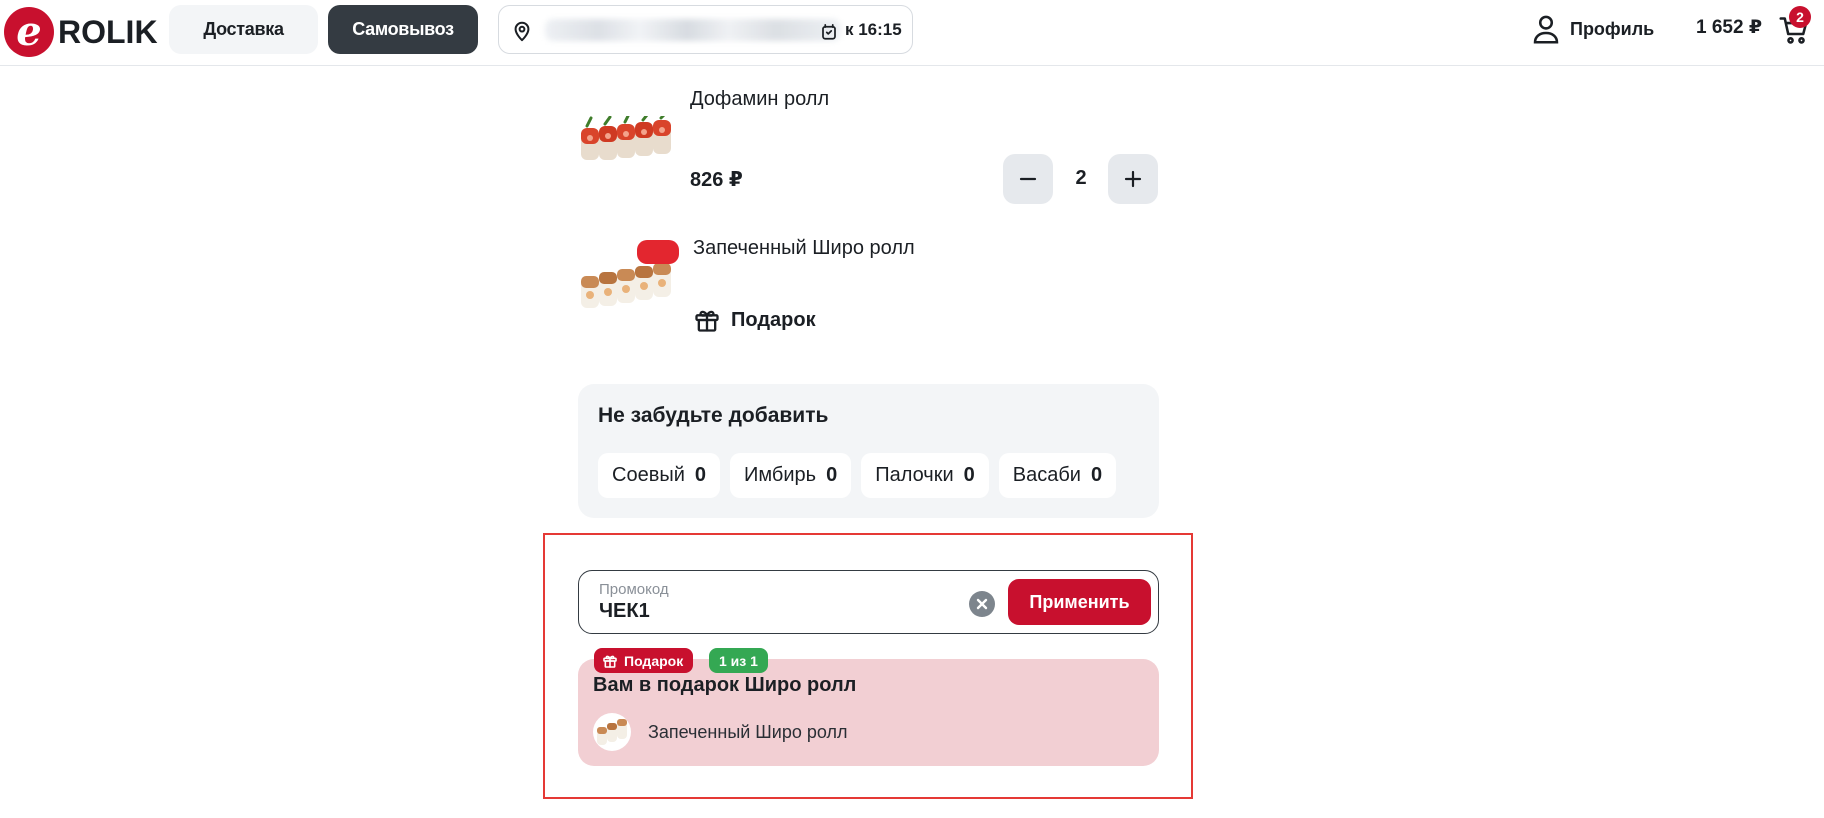 The height and width of the screenshot is (818, 1824). I want to click on gift-tag: Подарок, so click(644, 660).